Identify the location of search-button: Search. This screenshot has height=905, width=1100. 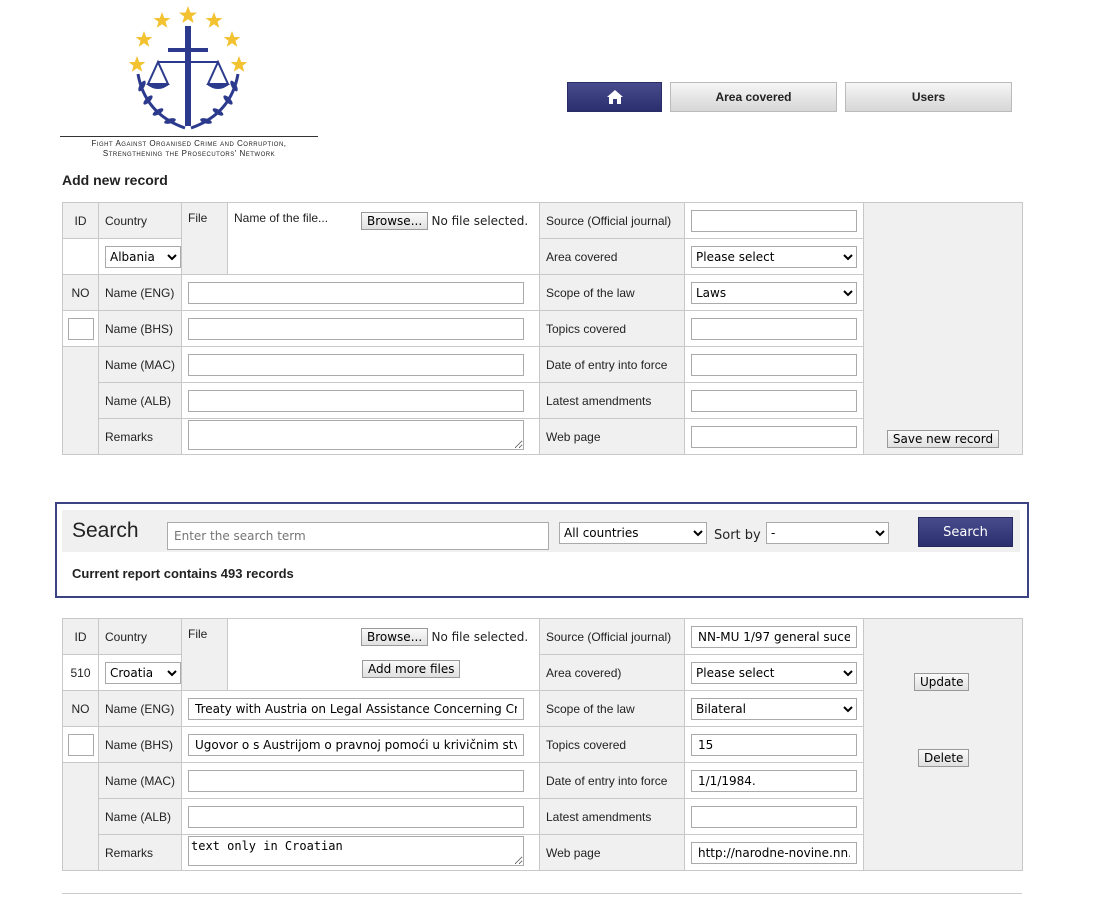
(965, 532).